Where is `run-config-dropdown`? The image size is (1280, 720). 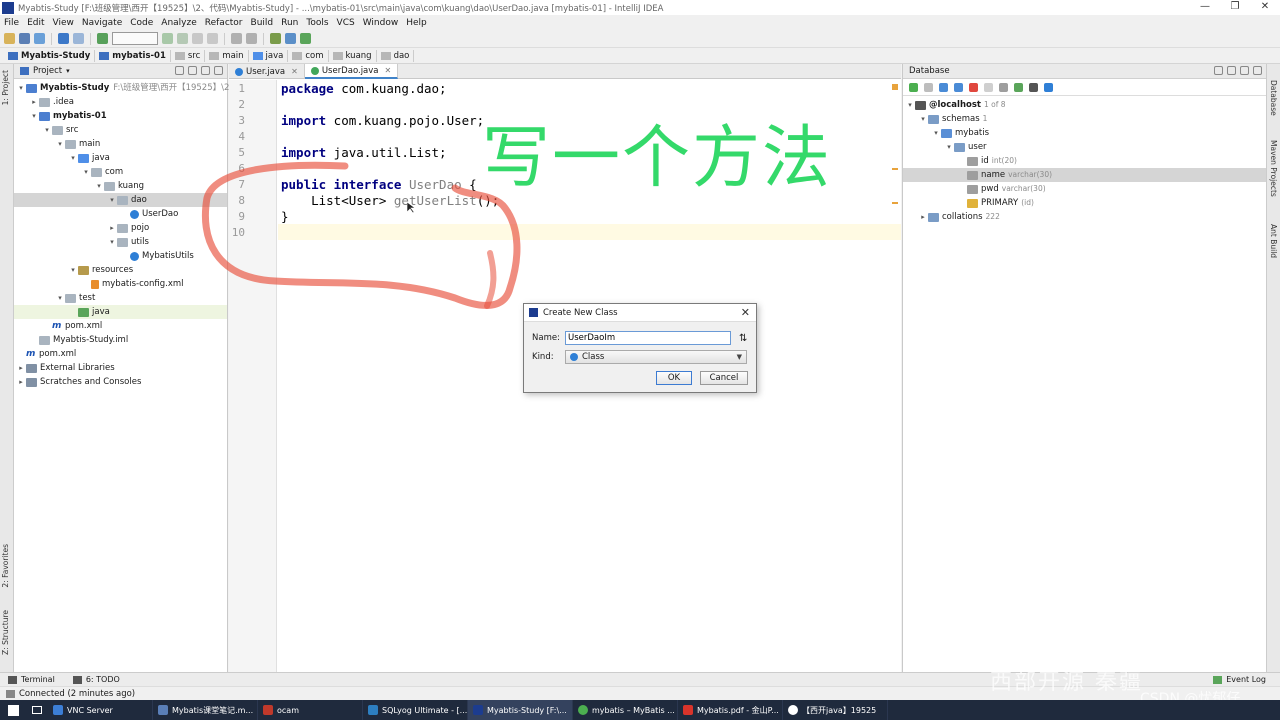
run-config-dropdown is located at coordinates (135, 38).